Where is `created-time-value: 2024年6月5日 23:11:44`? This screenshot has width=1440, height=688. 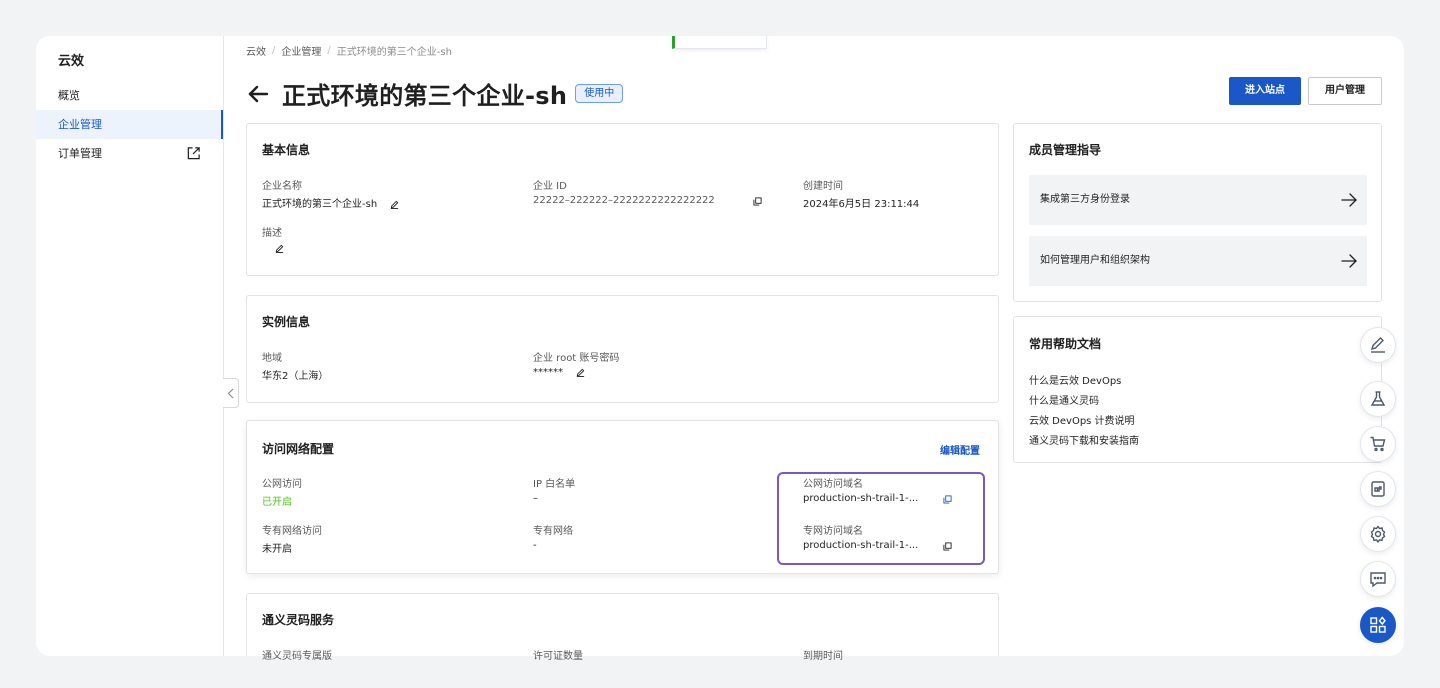
created-time-value: 2024年6月5日 23:11:44 is located at coordinates (861, 204).